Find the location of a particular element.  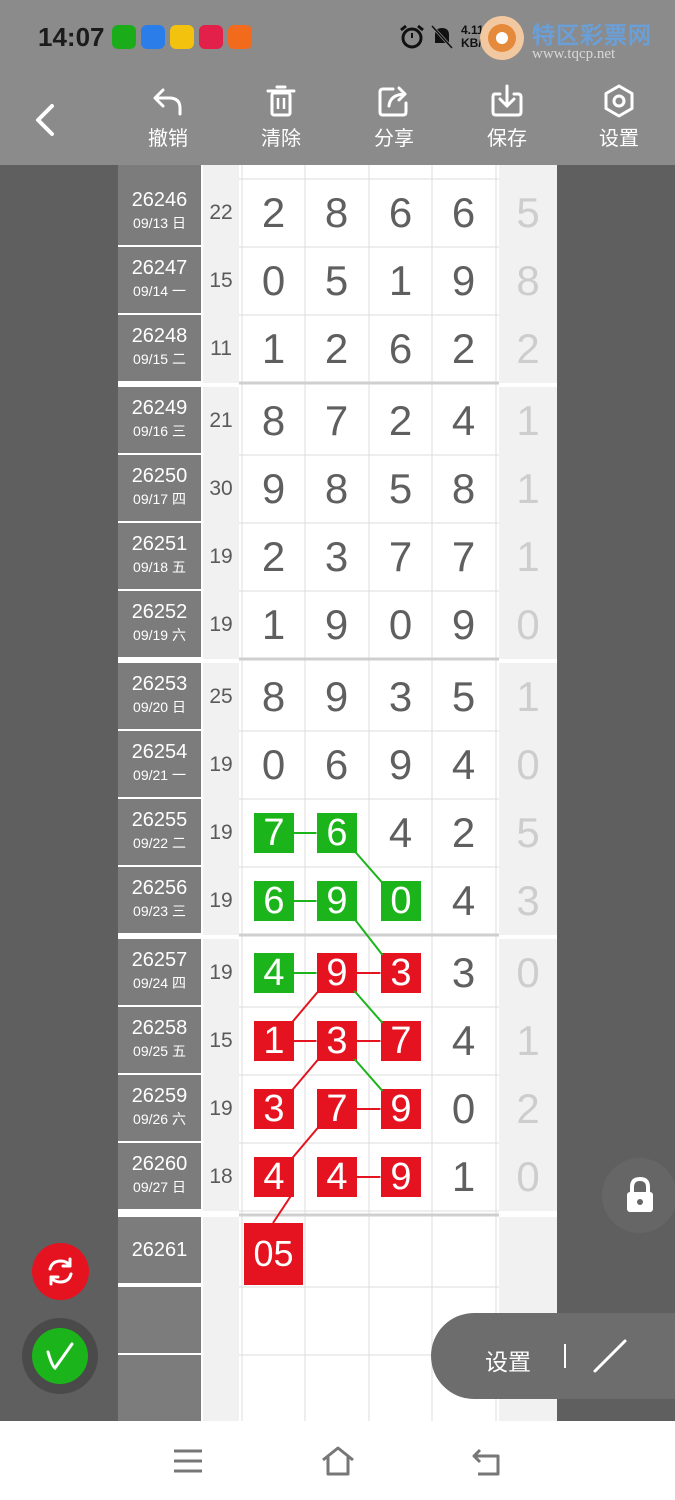

back-icon is located at coordinates (45, 120).